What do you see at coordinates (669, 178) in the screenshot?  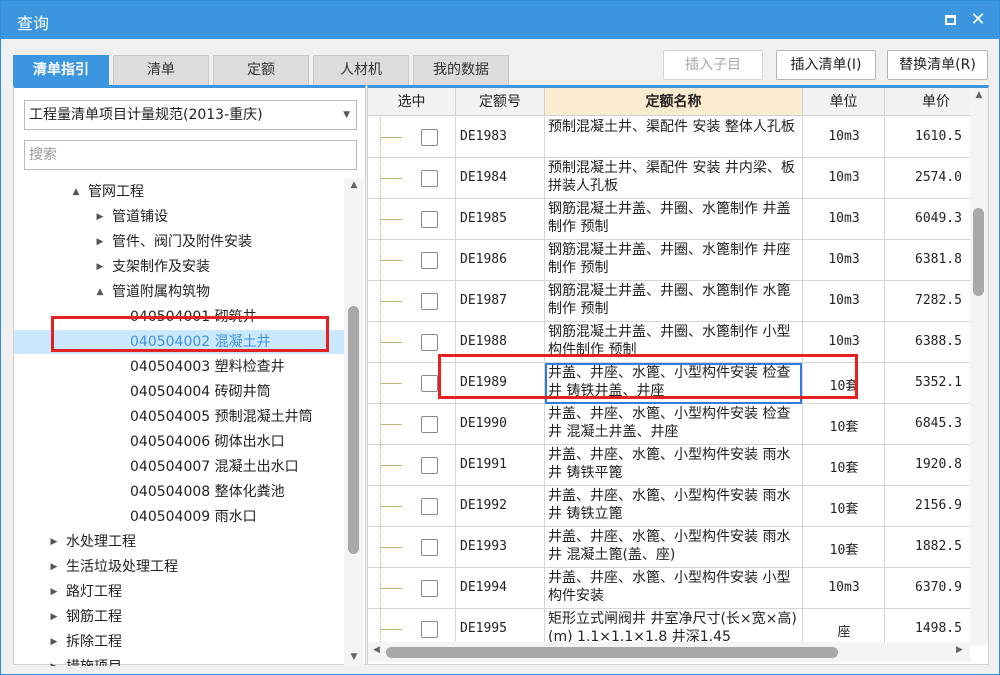 I see `table-row: DE1984 预制混凝土井、渠配件 安装 井内梁、板拼装人孔板 10m3 2574.0` at bounding box center [669, 178].